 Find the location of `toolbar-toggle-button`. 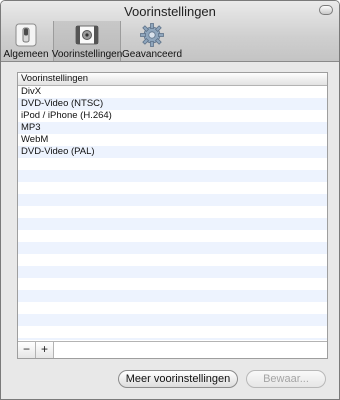

toolbar-toggle-button is located at coordinates (326, 10).